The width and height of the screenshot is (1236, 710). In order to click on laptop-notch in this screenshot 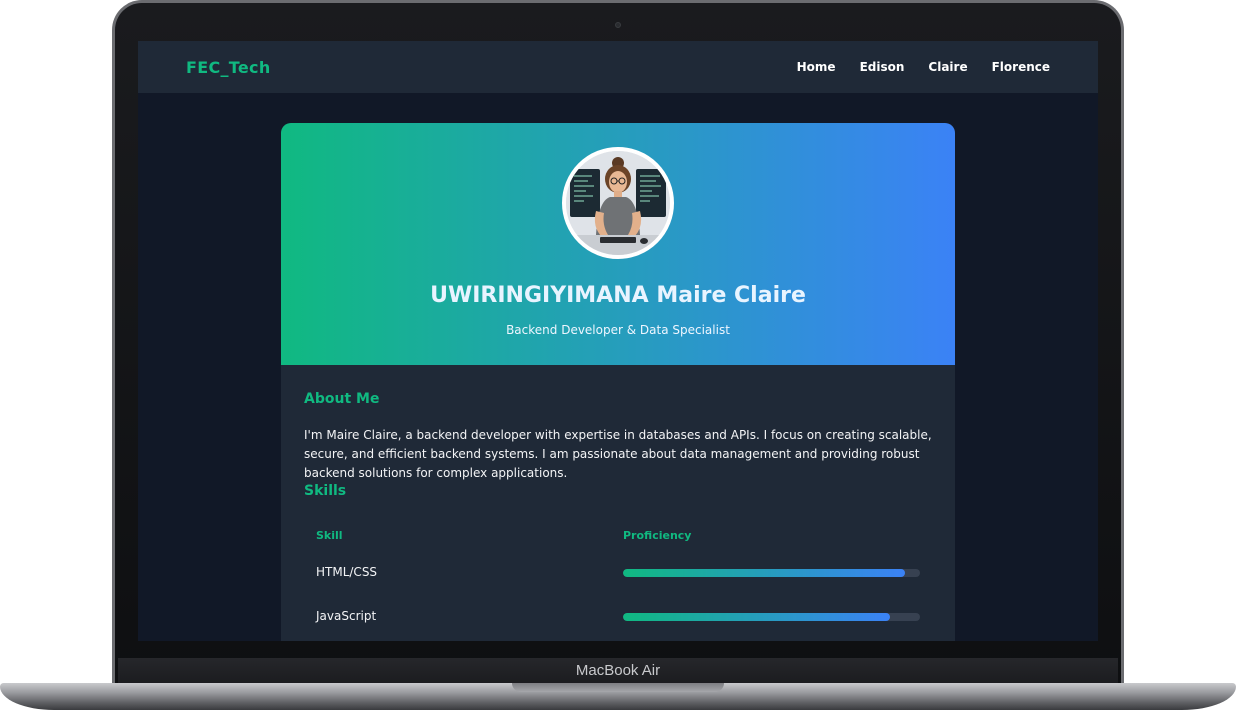, I will do `click(618, 687)`.